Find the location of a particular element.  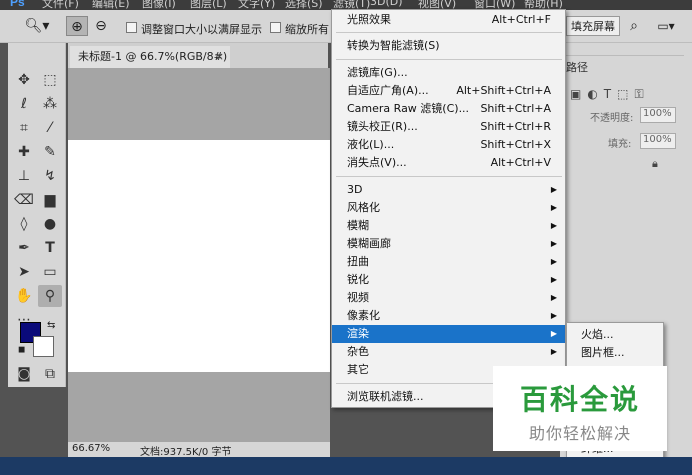

menu-item-convert-smart-filter: 转换为智能滤镜(S) is located at coordinates (448, 46).